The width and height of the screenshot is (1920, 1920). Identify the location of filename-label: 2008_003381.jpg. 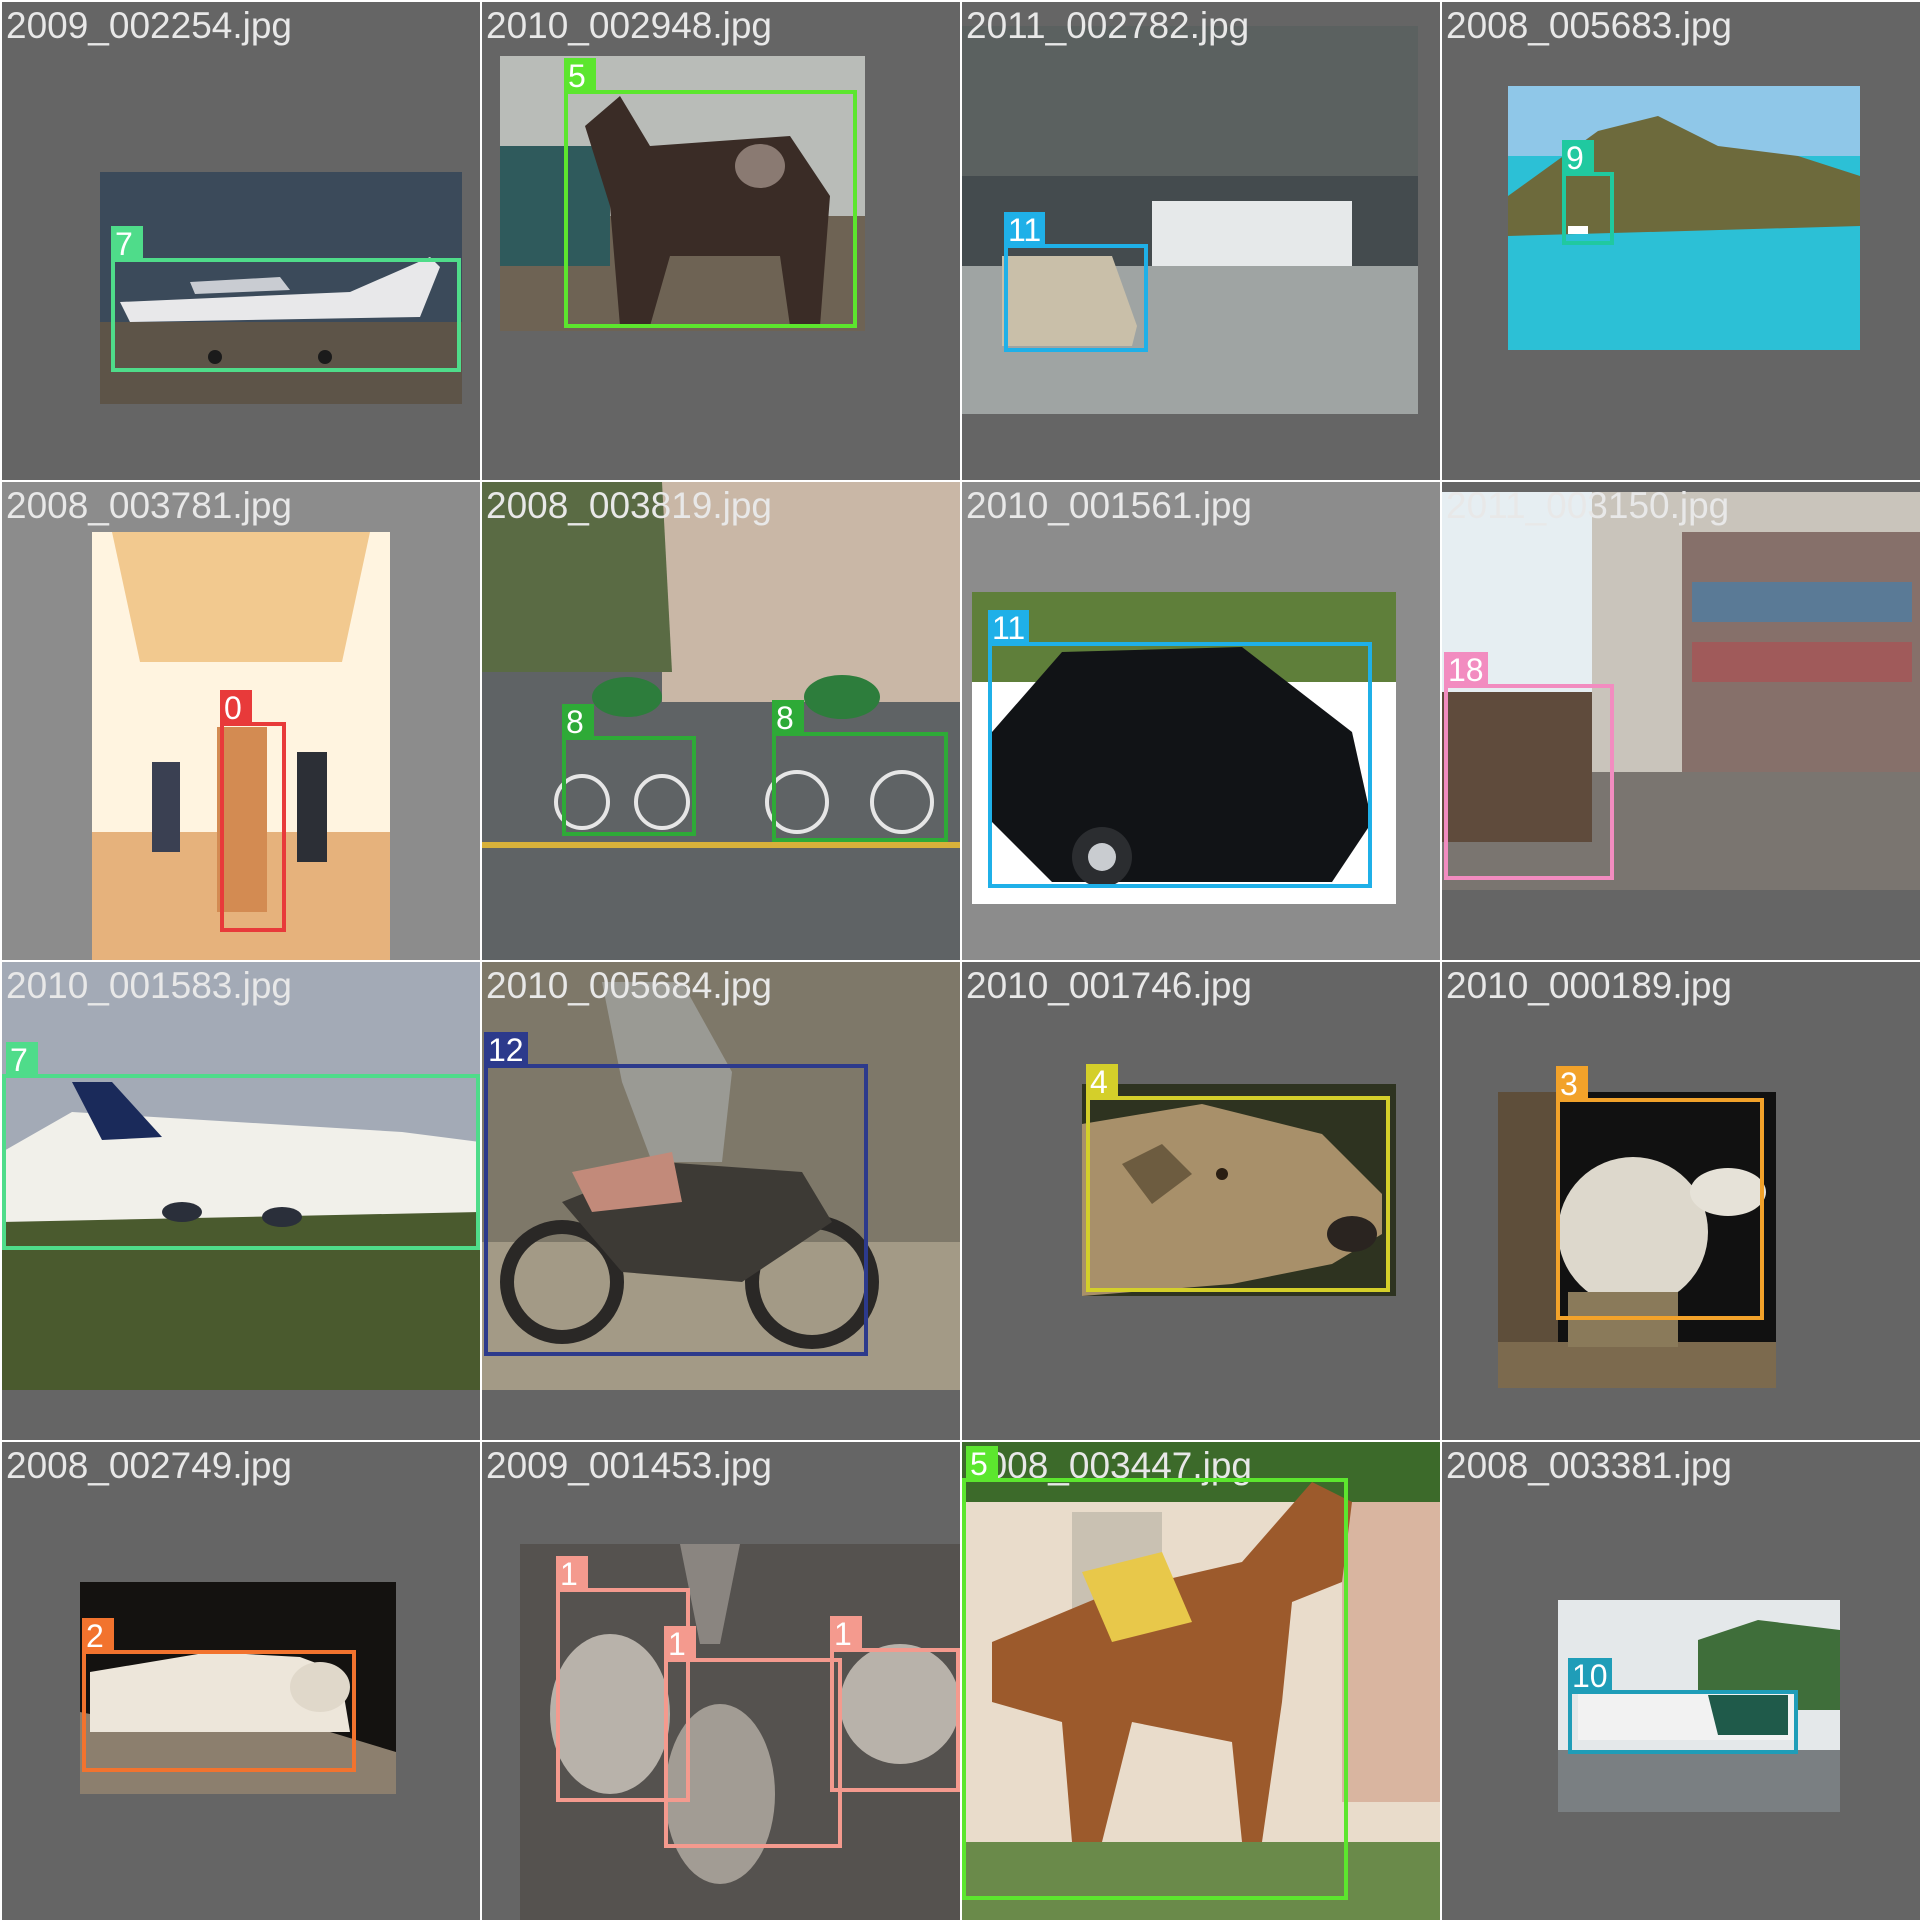
(1589, 1465).